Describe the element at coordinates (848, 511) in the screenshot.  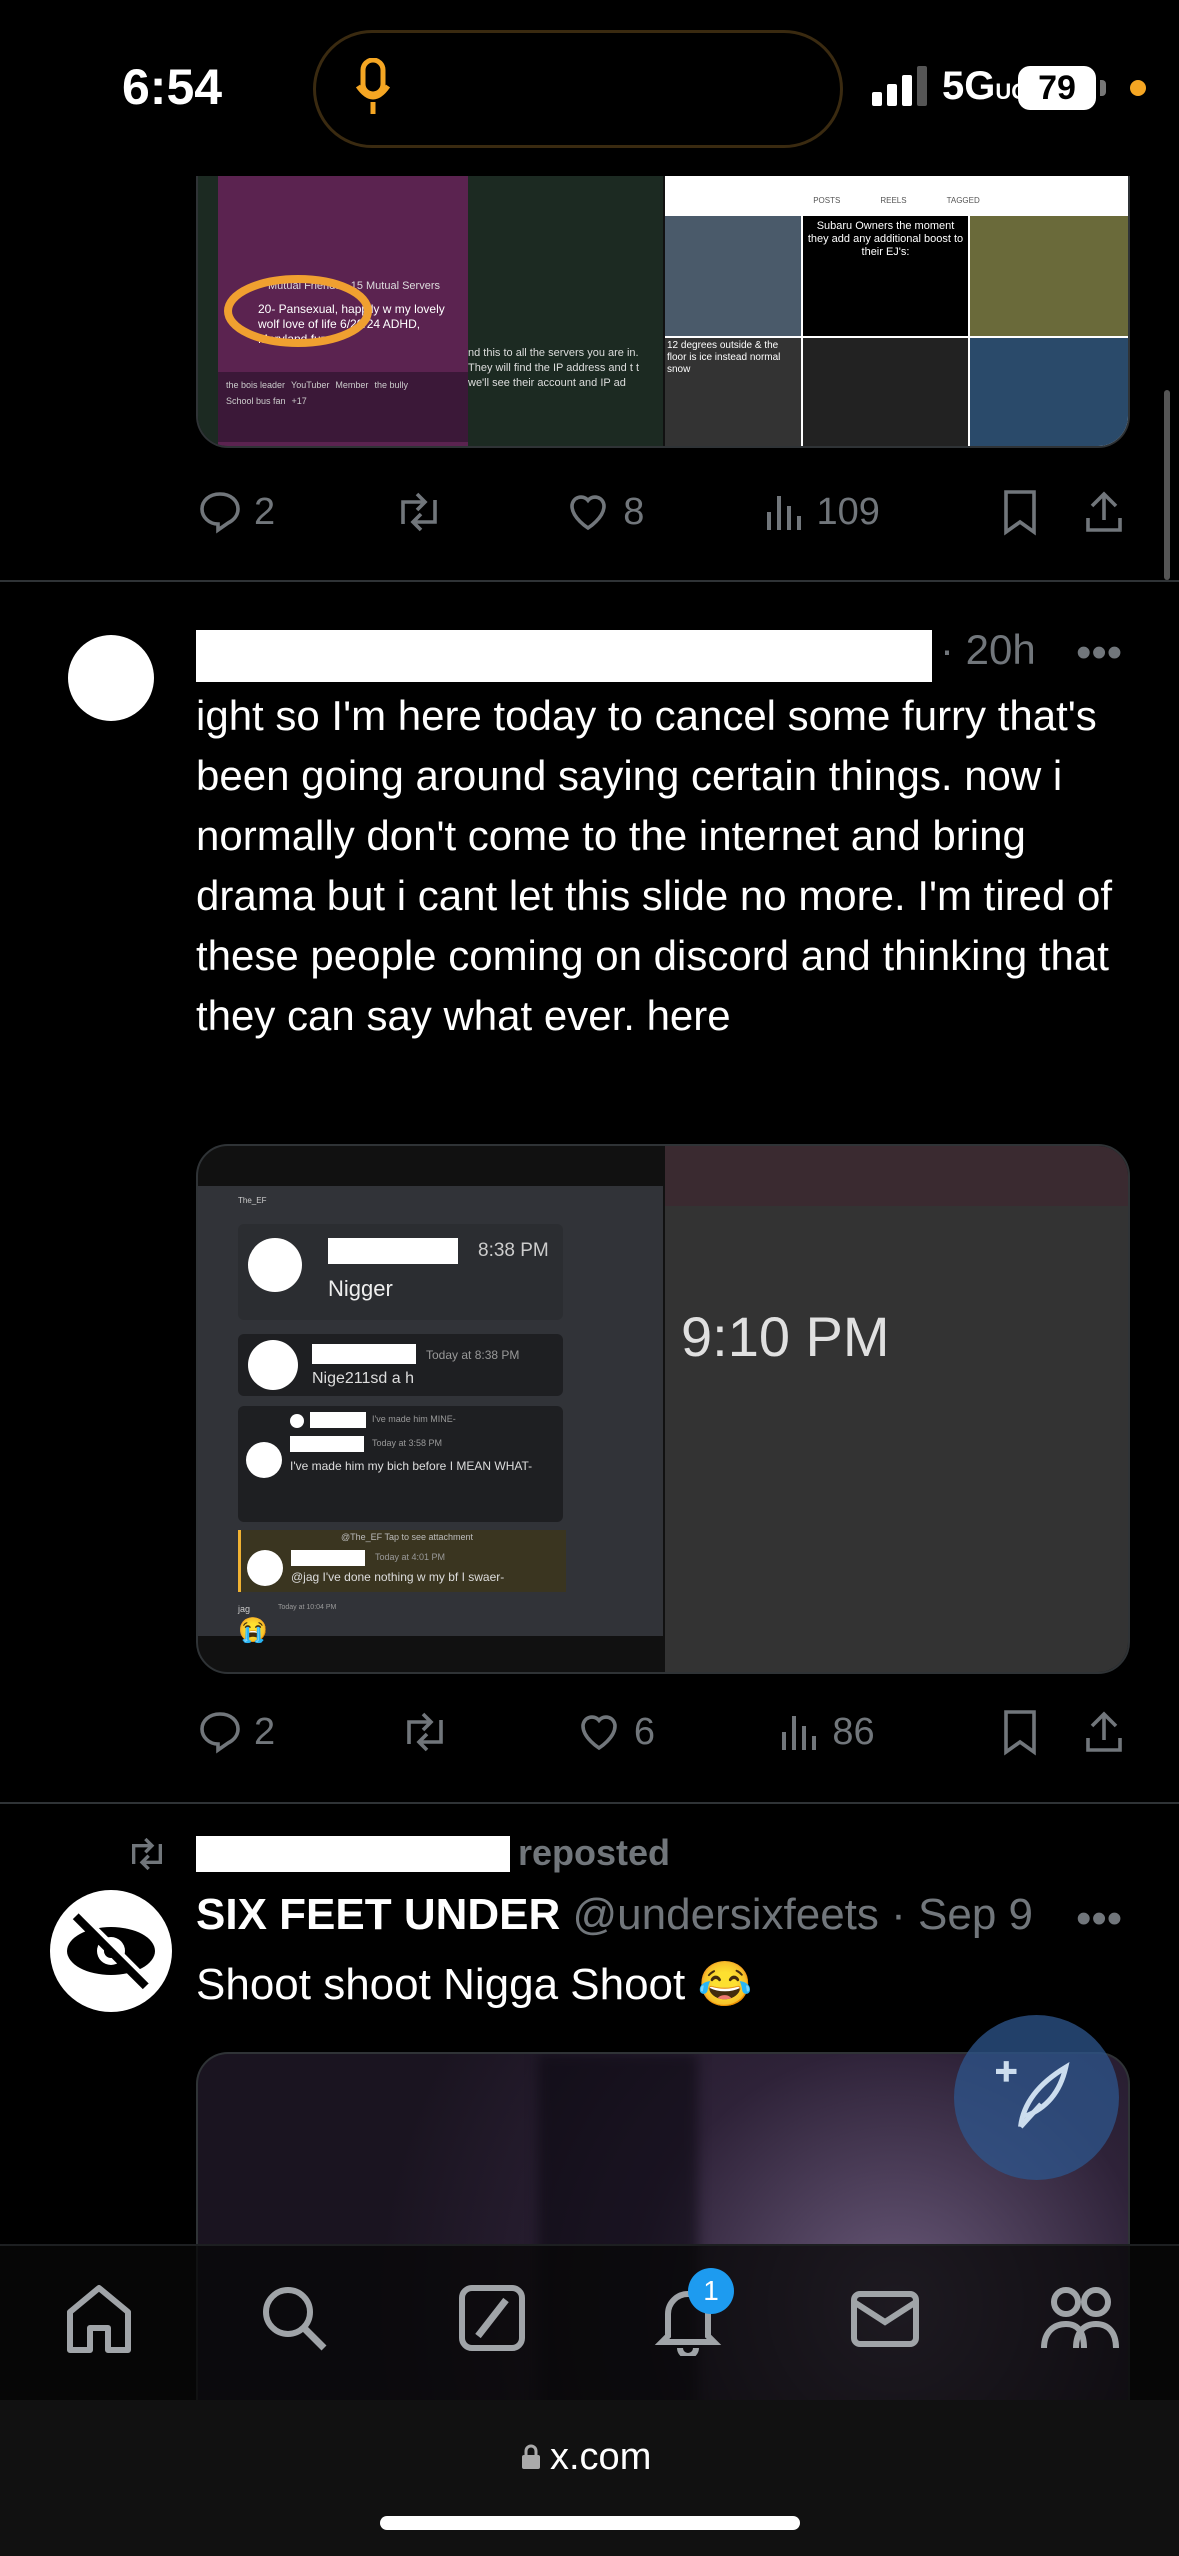
I see `view-count: 109` at that location.